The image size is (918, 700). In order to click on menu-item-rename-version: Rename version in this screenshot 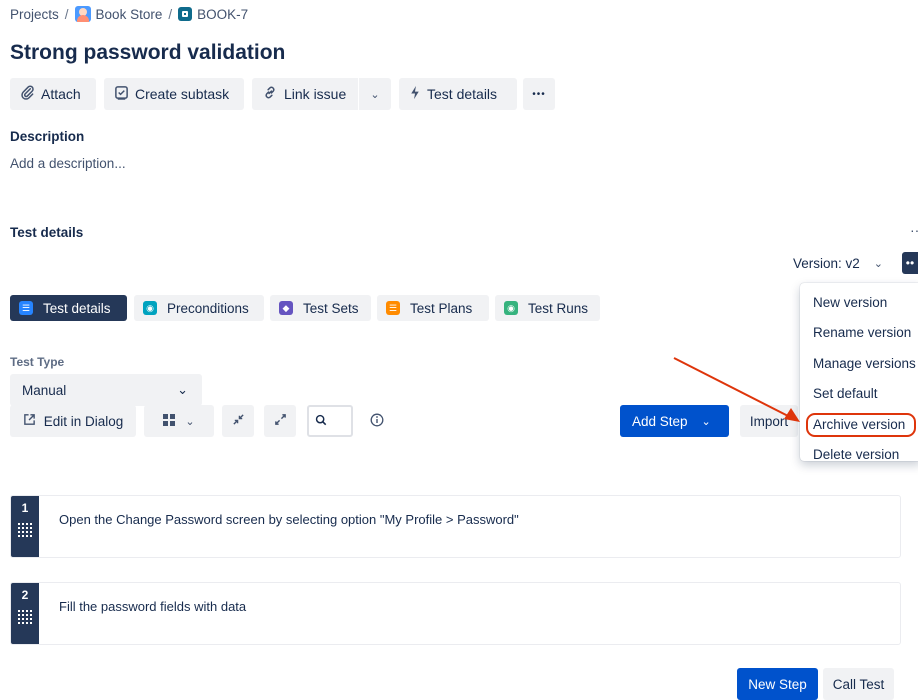, I will do `click(859, 333)`.